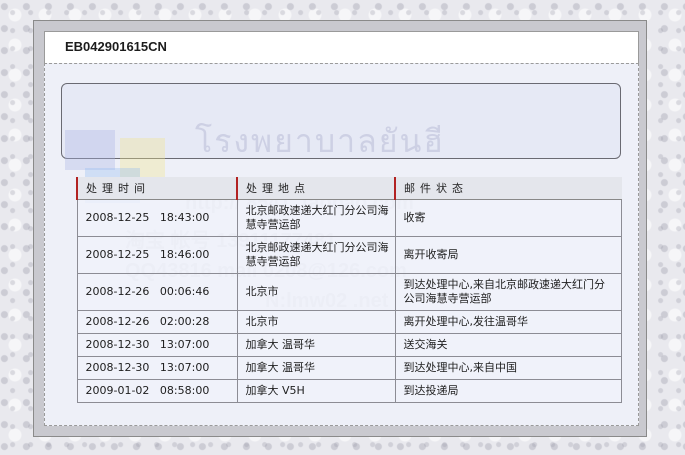  Describe the element at coordinates (508, 292) in the screenshot. I see `row-status: 到达处理中心,来自北京邮政速递大红门分公司海慧寺营运部` at that location.